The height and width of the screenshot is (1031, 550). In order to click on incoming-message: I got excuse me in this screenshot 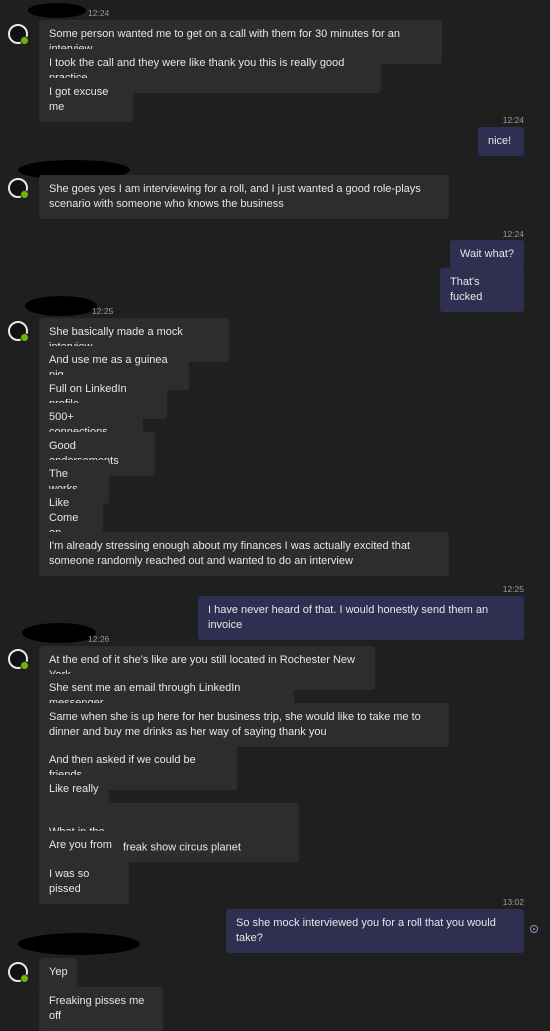, I will do `click(86, 100)`.